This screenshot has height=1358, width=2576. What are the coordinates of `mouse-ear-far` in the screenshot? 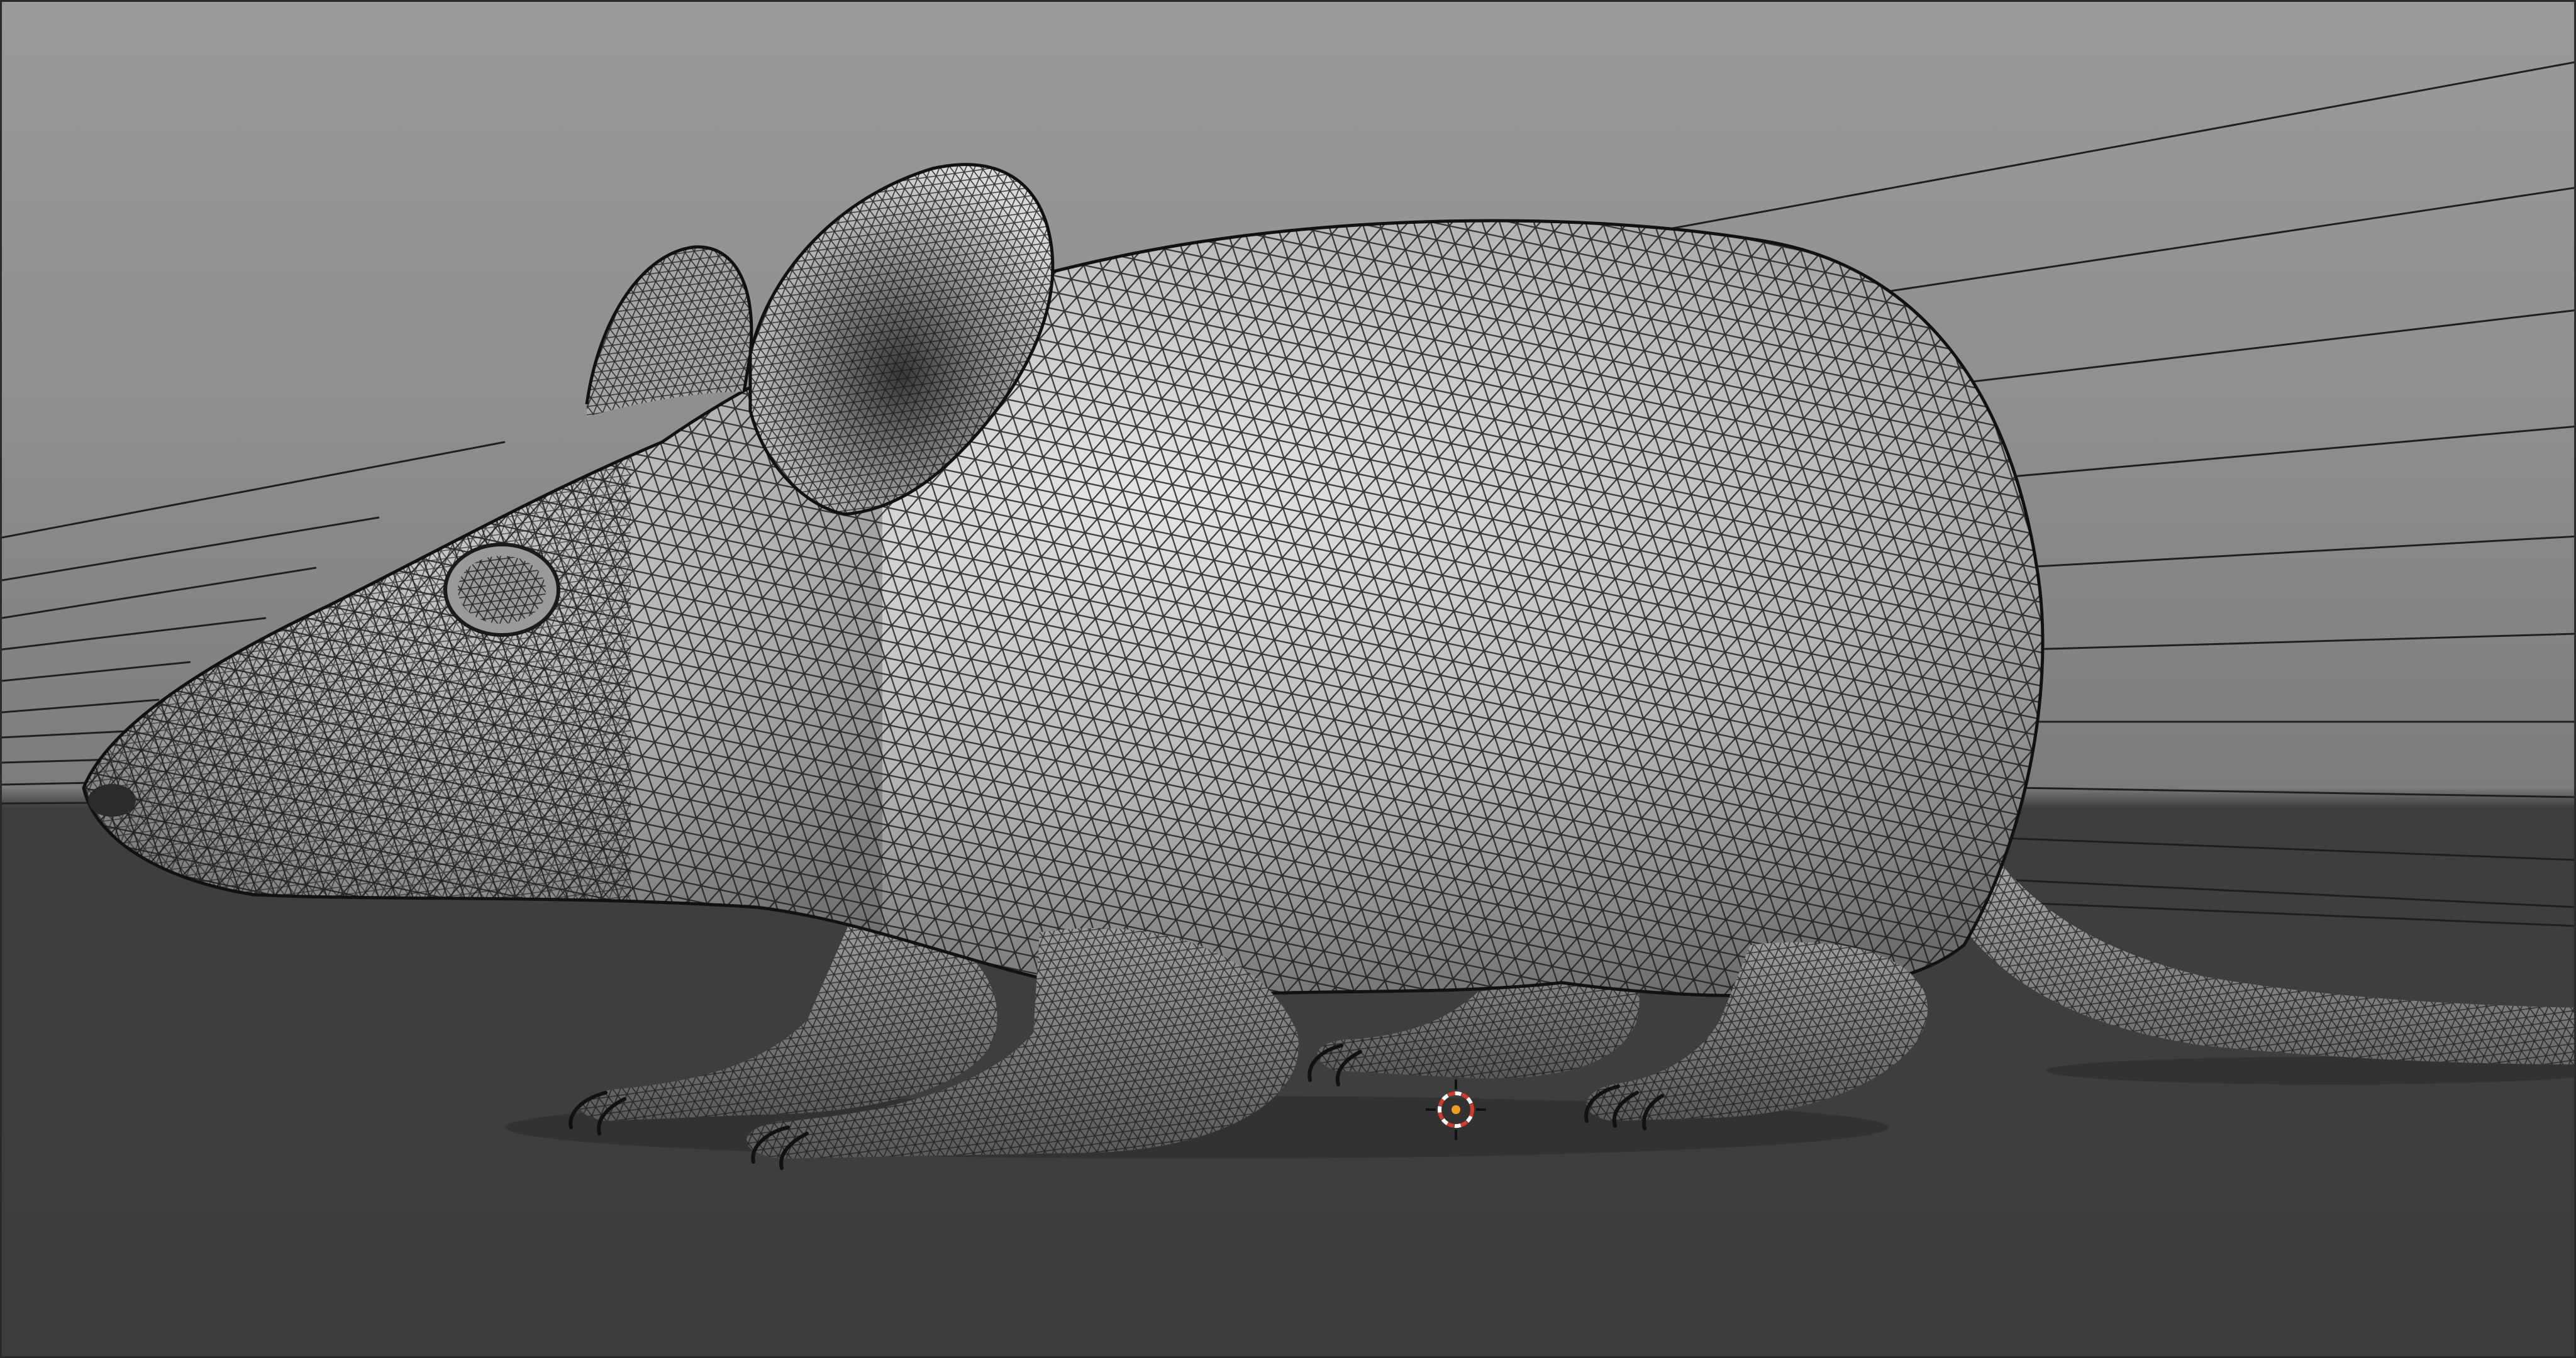 It's located at (669, 331).